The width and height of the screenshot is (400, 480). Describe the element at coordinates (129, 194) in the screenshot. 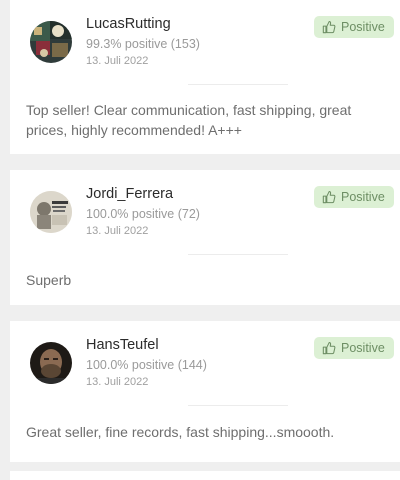

I see `username: Jordi_Ferrera` at that location.